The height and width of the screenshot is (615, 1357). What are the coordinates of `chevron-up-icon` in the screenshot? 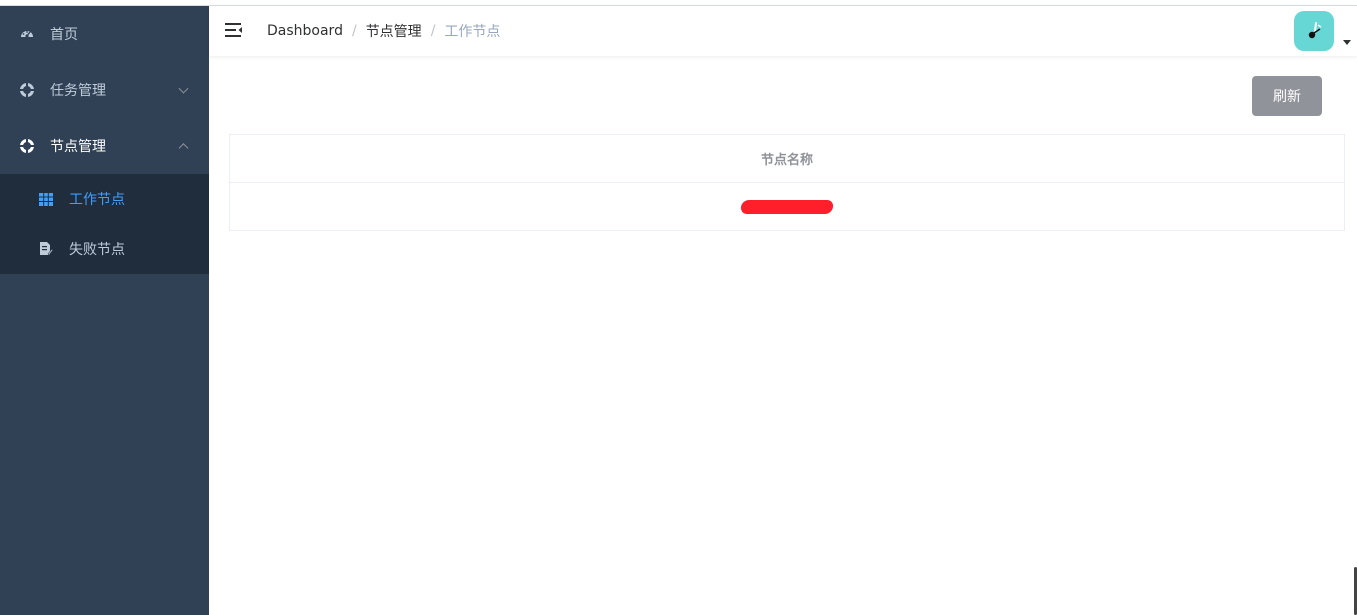 It's located at (183, 148).